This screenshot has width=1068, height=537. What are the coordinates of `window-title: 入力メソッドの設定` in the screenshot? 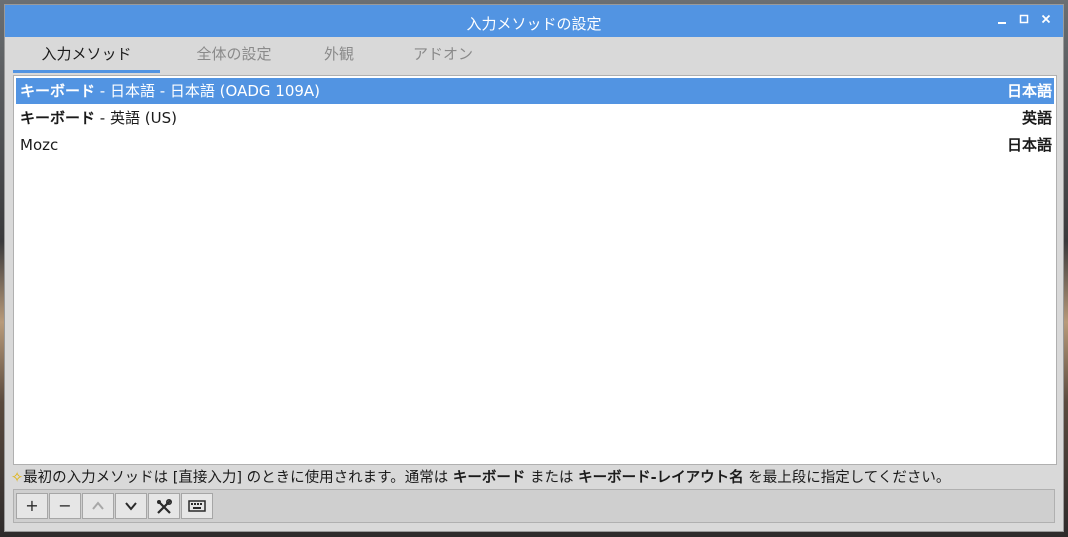 It's located at (534, 24).